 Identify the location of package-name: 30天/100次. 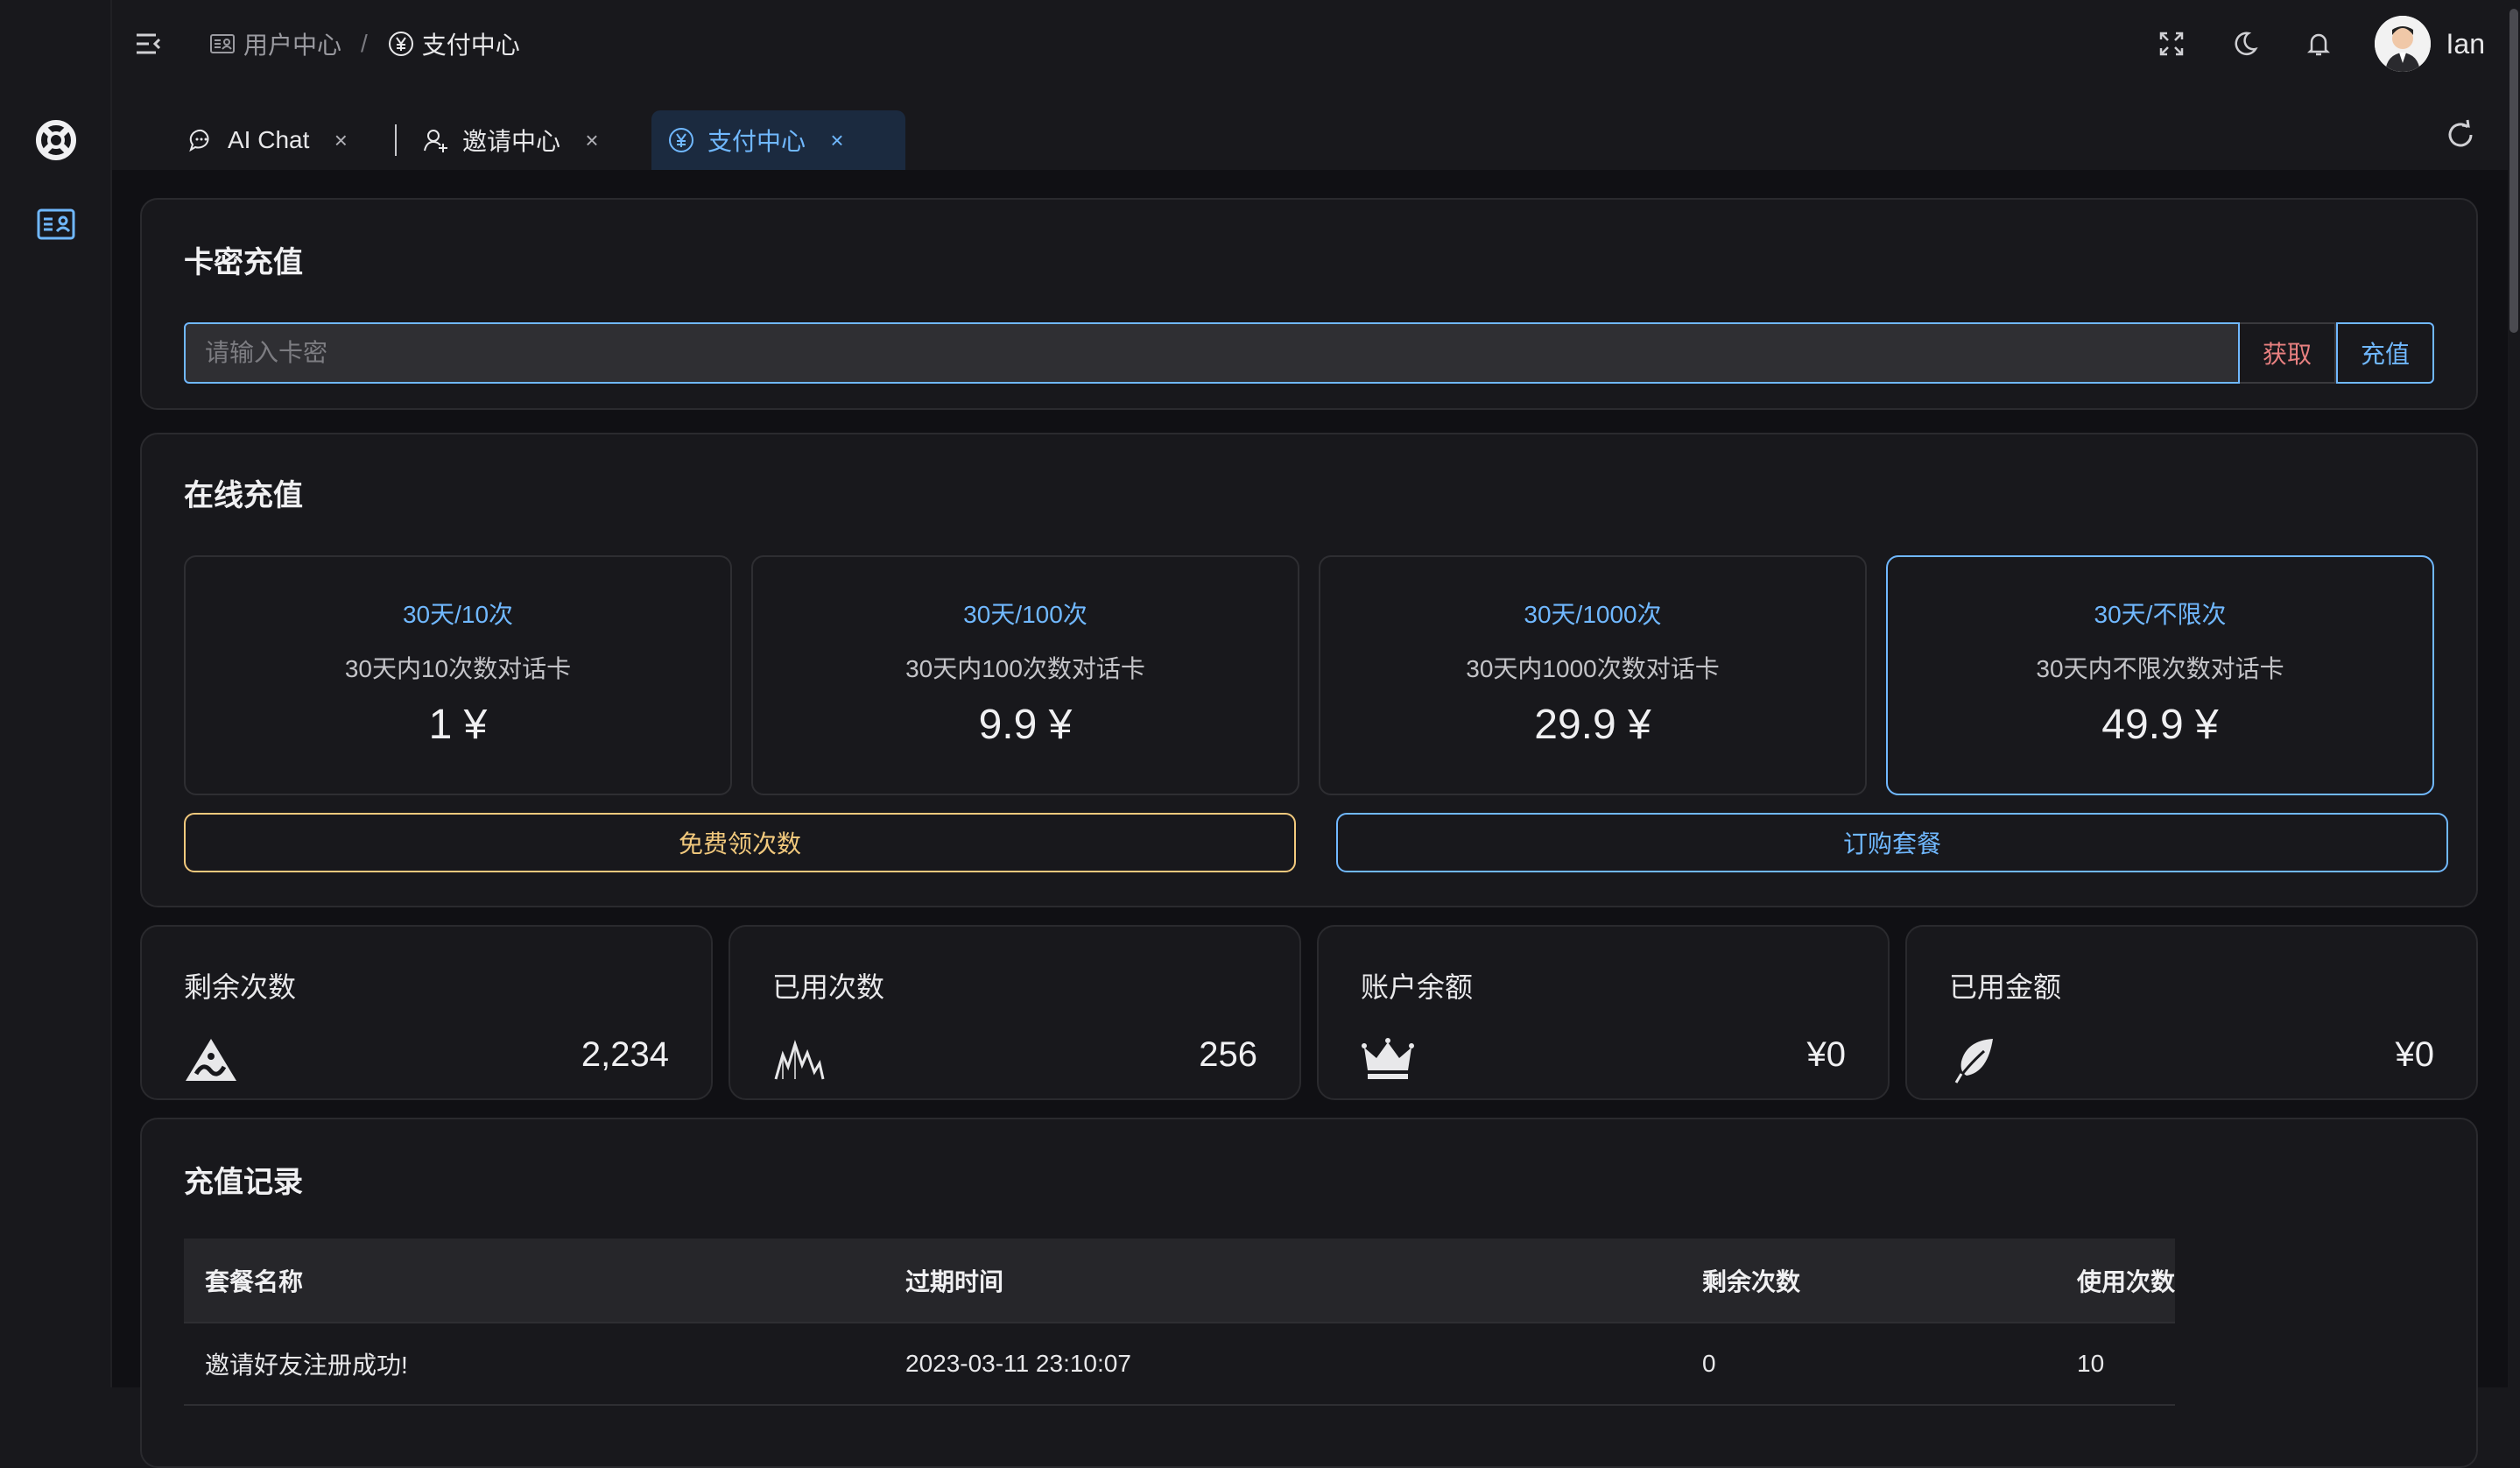
(1025, 613).